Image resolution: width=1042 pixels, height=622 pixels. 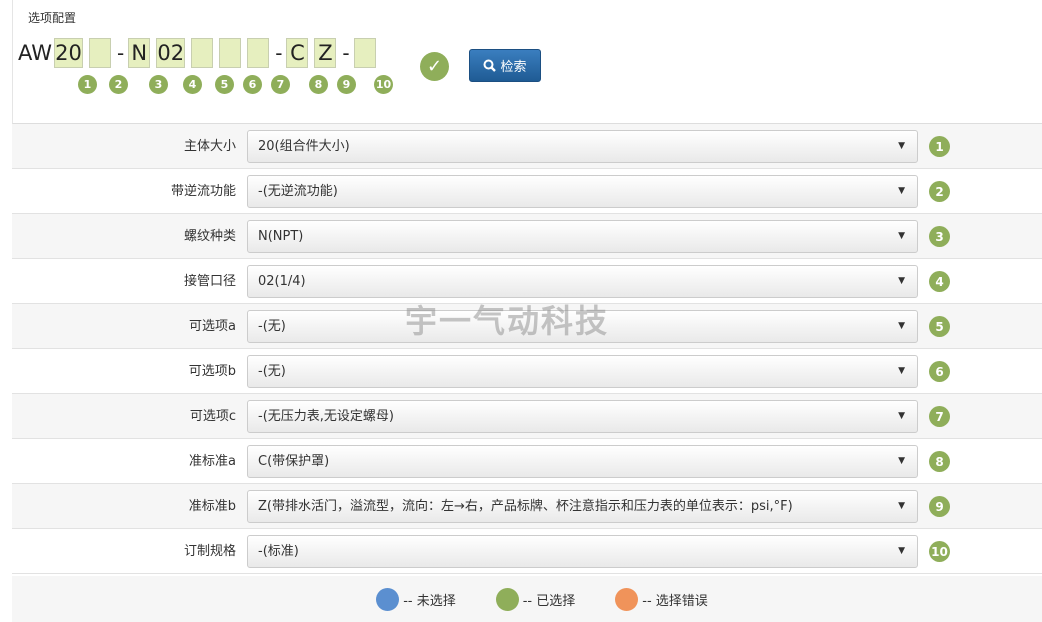 What do you see at coordinates (507, 599) in the screenshot?
I see `green-dot-icon` at bounding box center [507, 599].